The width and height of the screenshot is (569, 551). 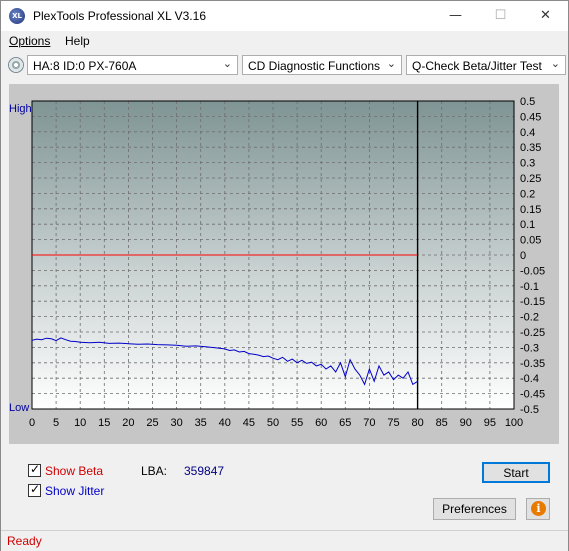 What do you see at coordinates (74, 491) in the screenshot?
I see `show-jitter-label: Show Jitter` at bounding box center [74, 491].